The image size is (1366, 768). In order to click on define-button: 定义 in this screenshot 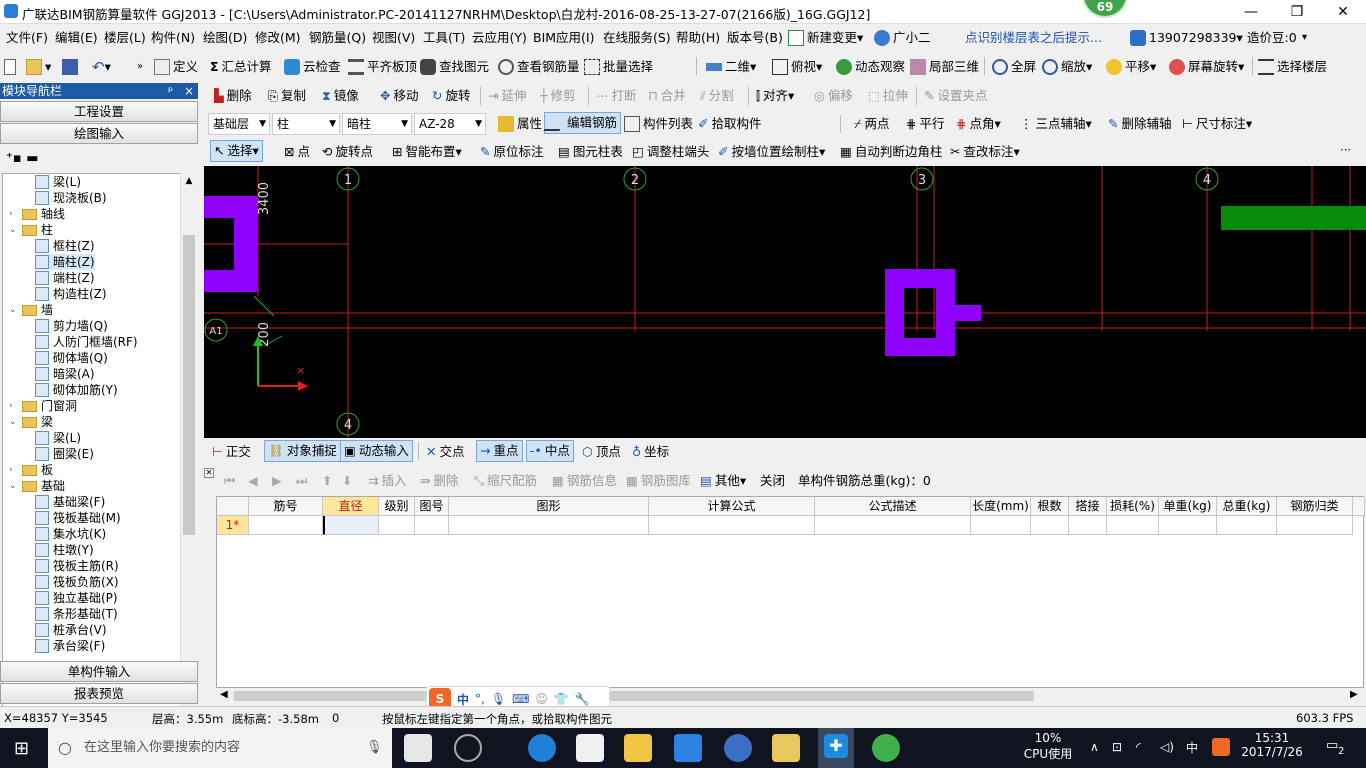, I will do `click(176, 67)`.